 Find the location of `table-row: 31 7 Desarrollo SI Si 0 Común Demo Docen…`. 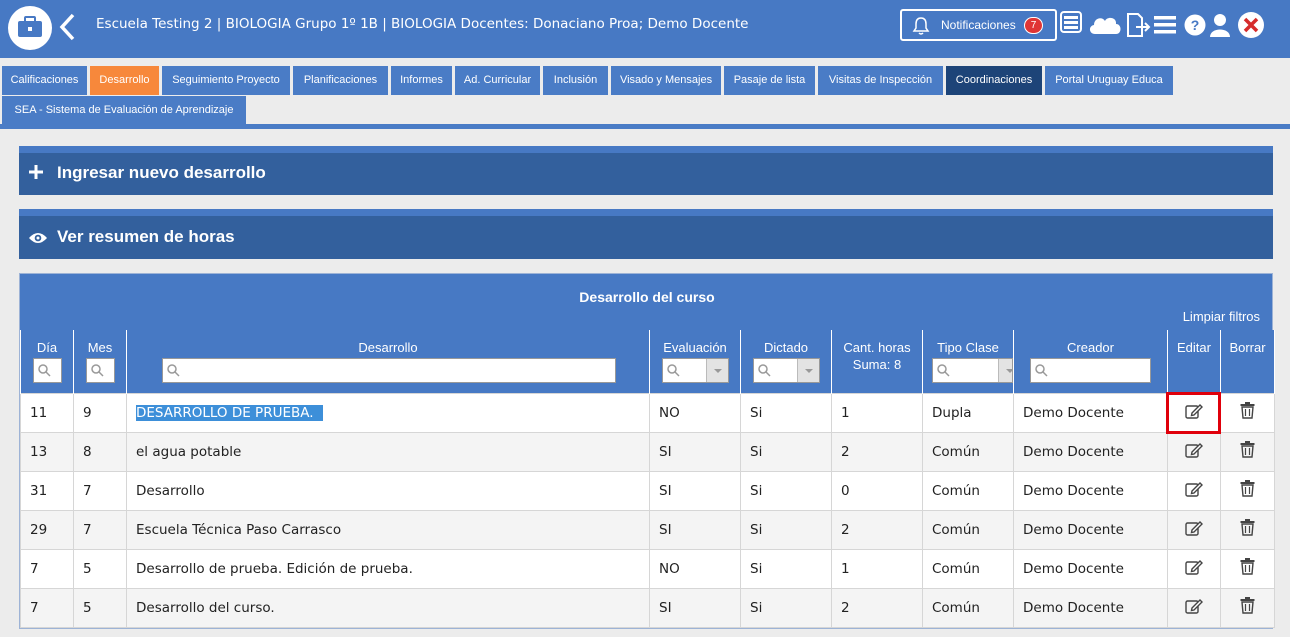

table-row: 31 7 Desarrollo SI Si 0 Común Demo Docen… is located at coordinates (647, 490).